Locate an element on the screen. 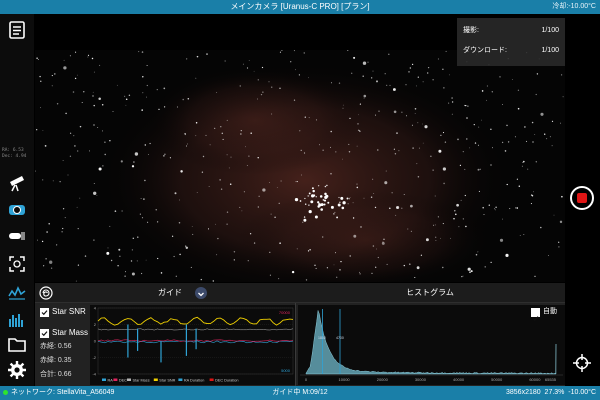 This screenshot has height=400, width=600. telescope-icon is located at coordinates (17, 184).